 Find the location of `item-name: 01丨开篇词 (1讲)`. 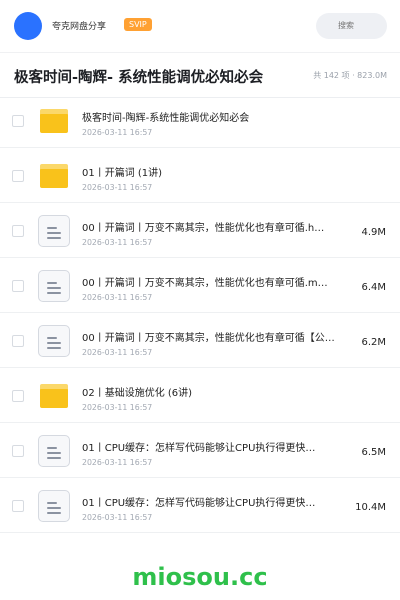

item-name: 01丨开篇词 (1讲) is located at coordinates (122, 173).